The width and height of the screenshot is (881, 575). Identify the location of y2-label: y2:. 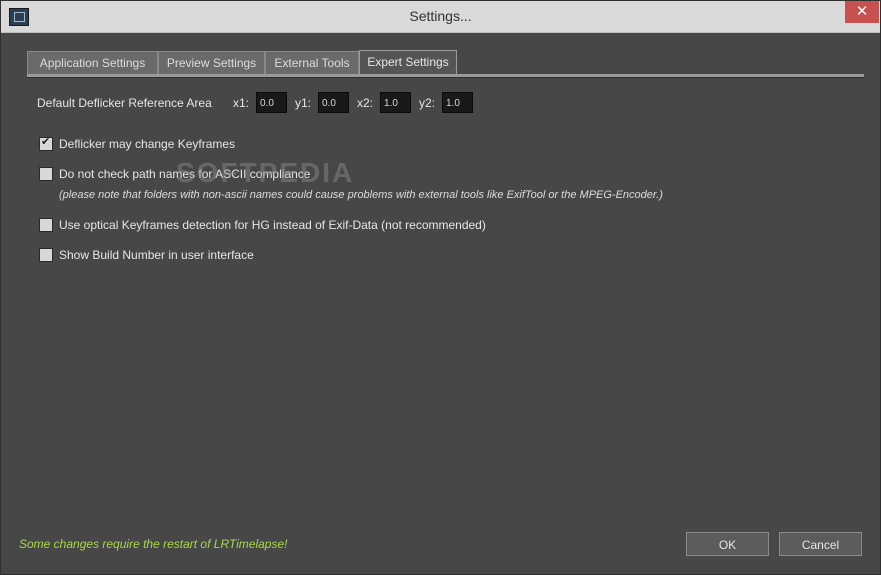
(427, 103).